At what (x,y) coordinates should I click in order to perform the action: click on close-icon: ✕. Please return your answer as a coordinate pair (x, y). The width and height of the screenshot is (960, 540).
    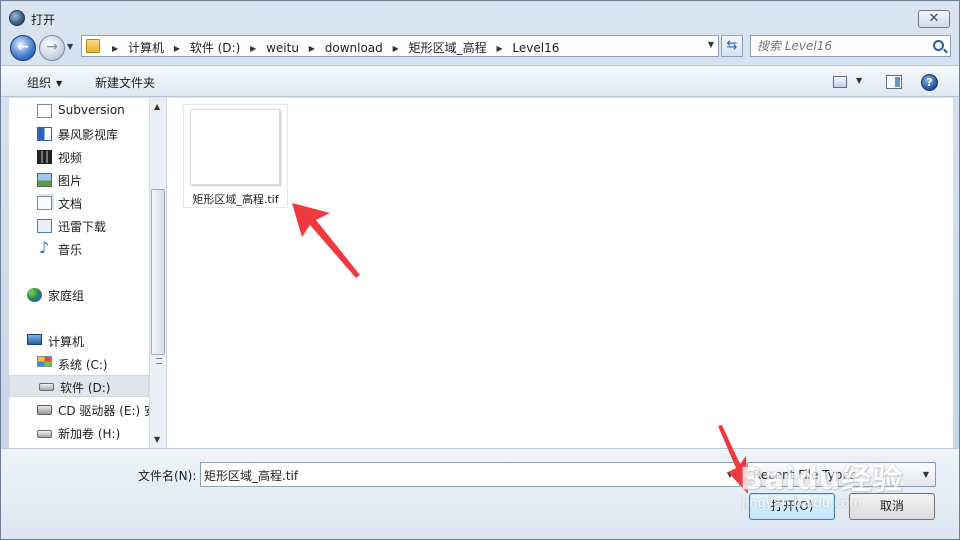
    Looking at the image, I should click on (934, 18).